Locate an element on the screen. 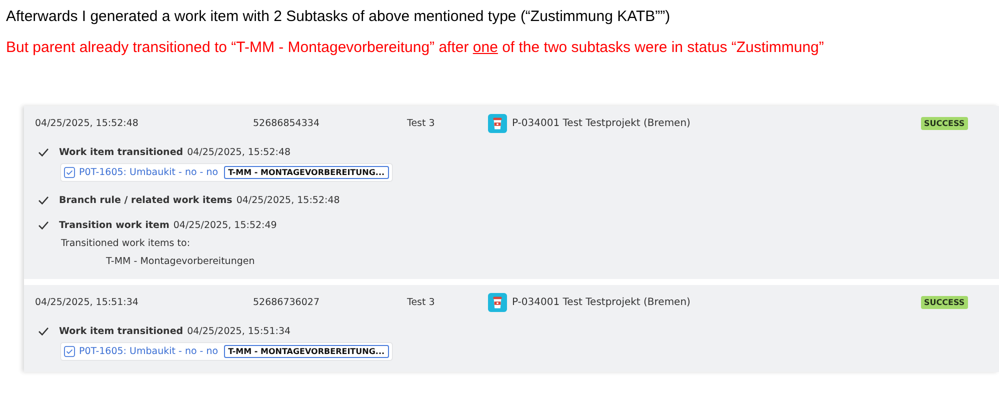  note-text: But parent already transitioned to “T-MM - Montagevorbereitung” after one of the two subtasks were in status “Zustimmung” is located at coordinates (415, 47).